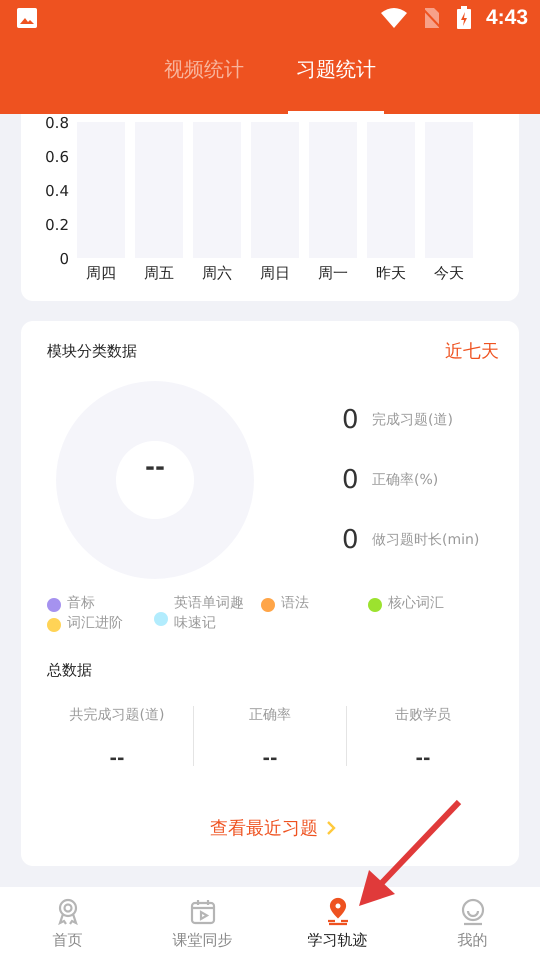 The width and height of the screenshot is (540, 960). Describe the element at coordinates (416, 603) in the screenshot. I see `legend-label: 核心词汇` at that location.